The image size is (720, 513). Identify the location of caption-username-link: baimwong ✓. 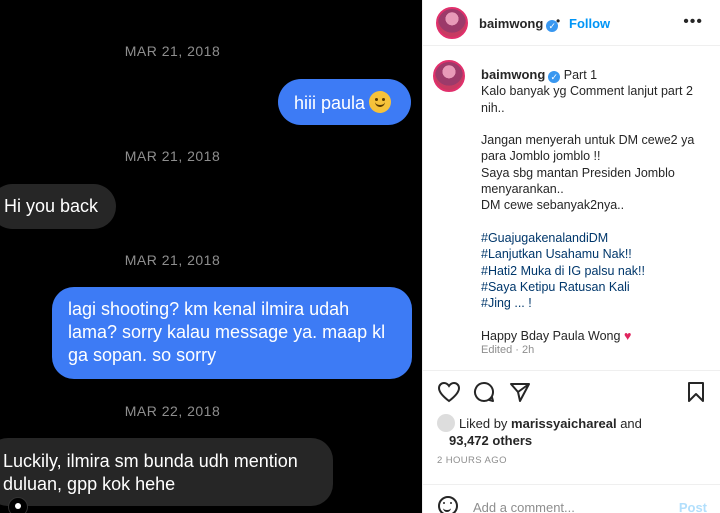
(521, 75).